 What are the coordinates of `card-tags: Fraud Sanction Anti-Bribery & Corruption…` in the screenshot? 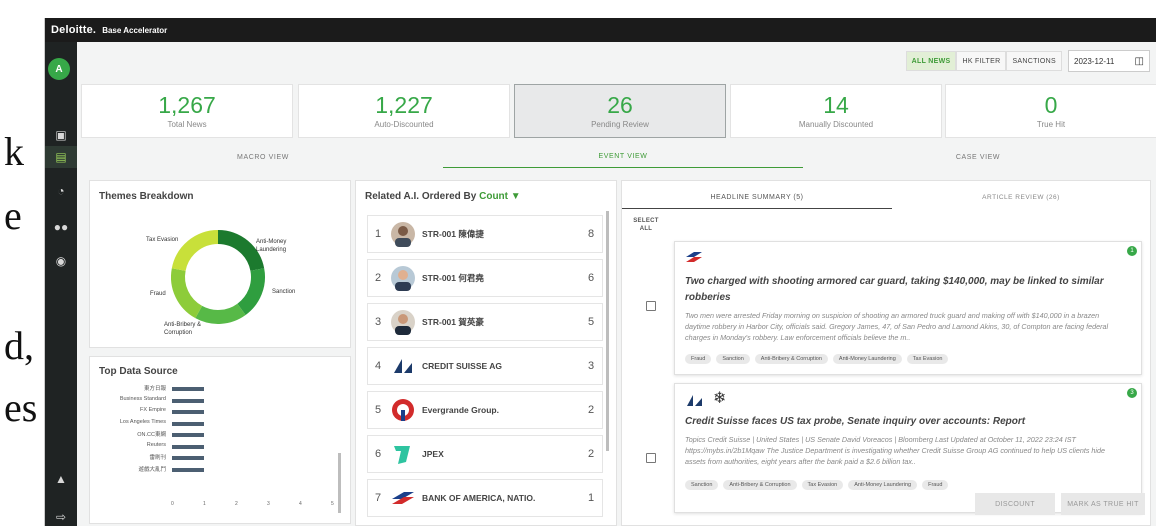 It's located at (817, 359).